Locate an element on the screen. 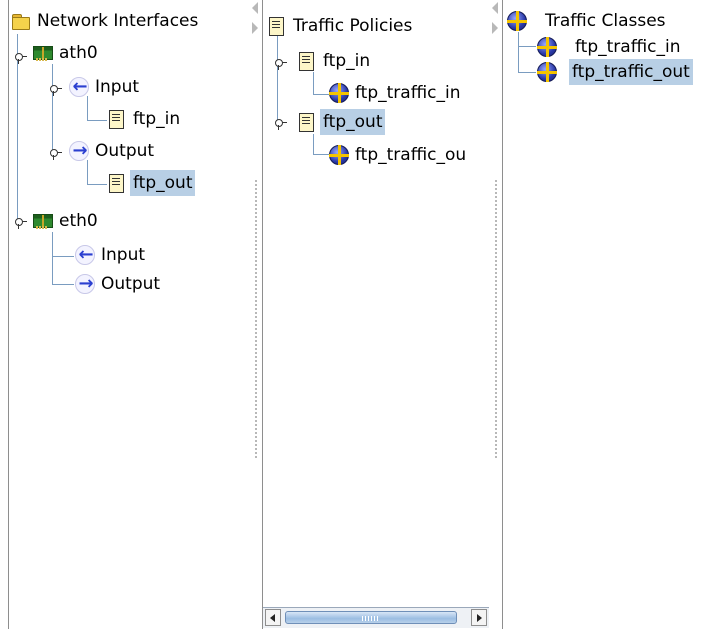  tree-root-network-interfaces: Network Interfaces is located at coordinates (106, 21).